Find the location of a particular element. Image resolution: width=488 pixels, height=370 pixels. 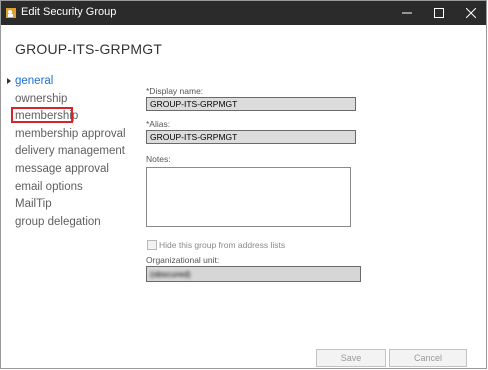

nav-item-ownership: ownership is located at coordinates (66, 100).